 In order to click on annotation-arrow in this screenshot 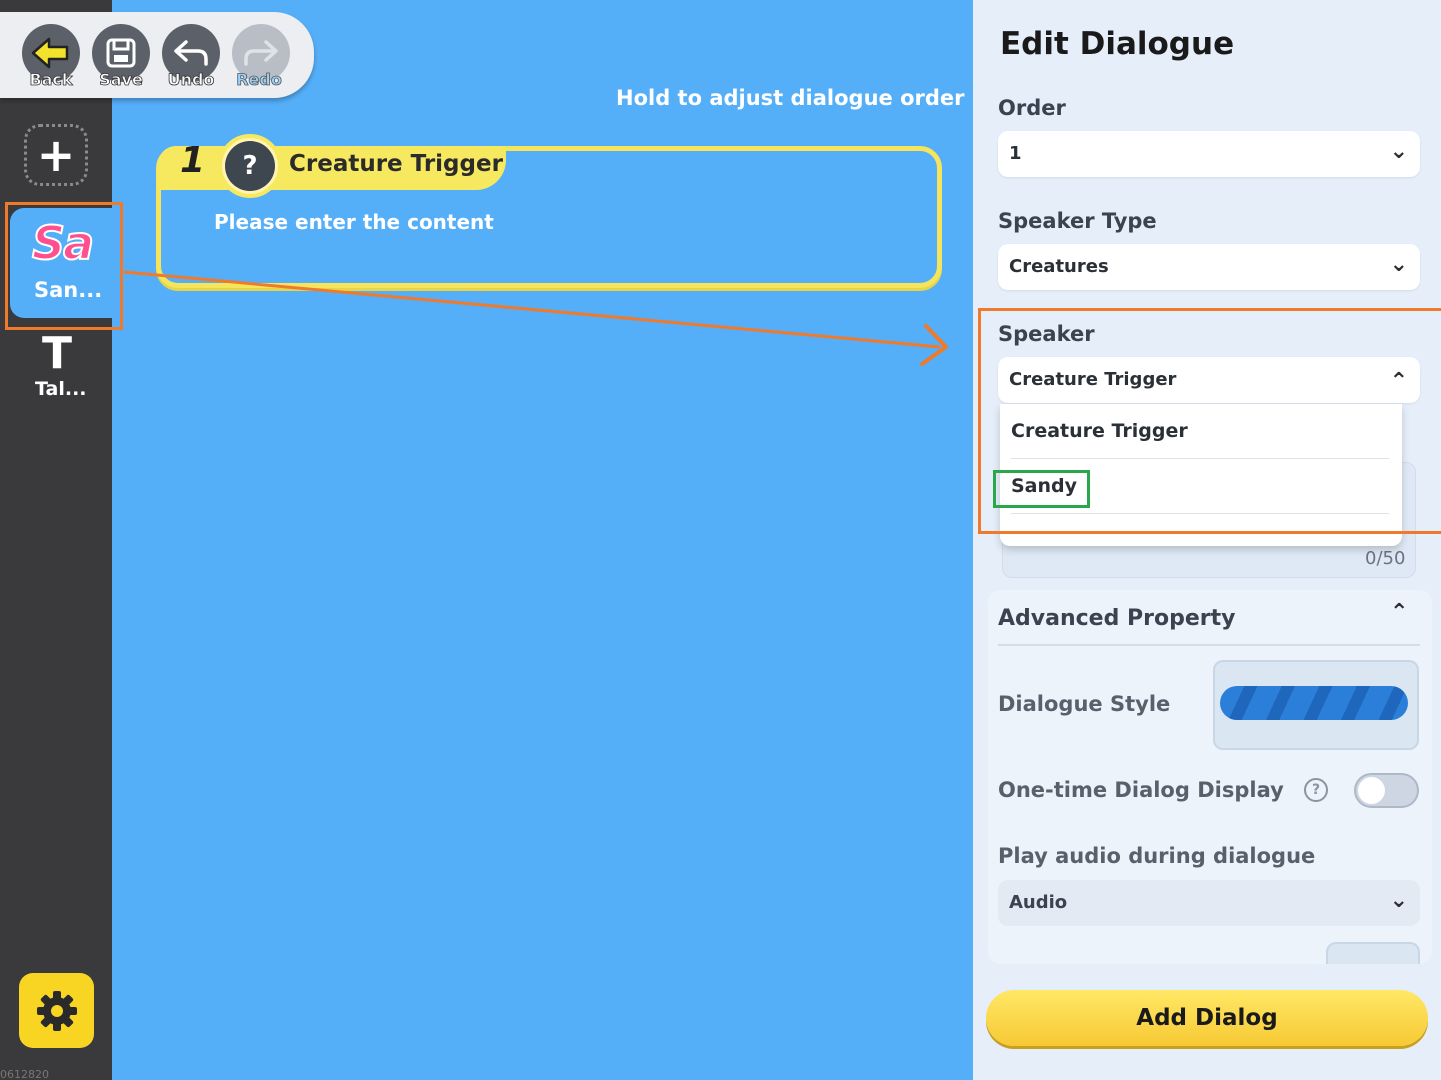, I will do `click(535, 318)`.